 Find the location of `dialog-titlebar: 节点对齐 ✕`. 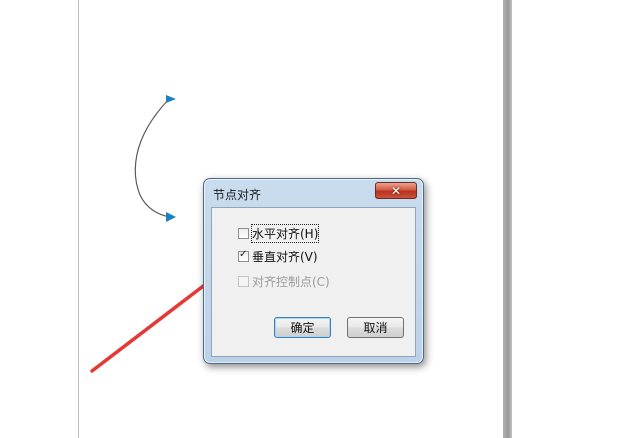

dialog-titlebar: 节点对齐 ✕ is located at coordinates (313, 193).